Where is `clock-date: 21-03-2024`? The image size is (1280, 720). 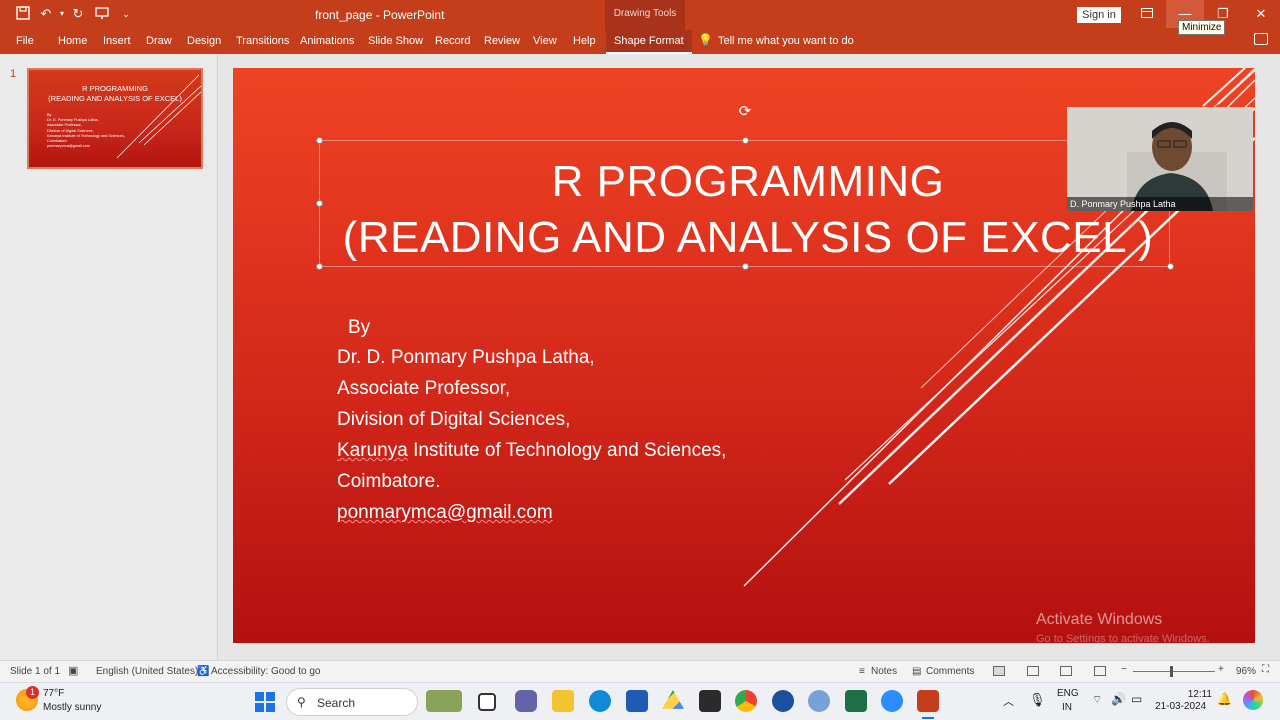 clock-date: 21-03-2024 is located at coordinates (1180, 706).